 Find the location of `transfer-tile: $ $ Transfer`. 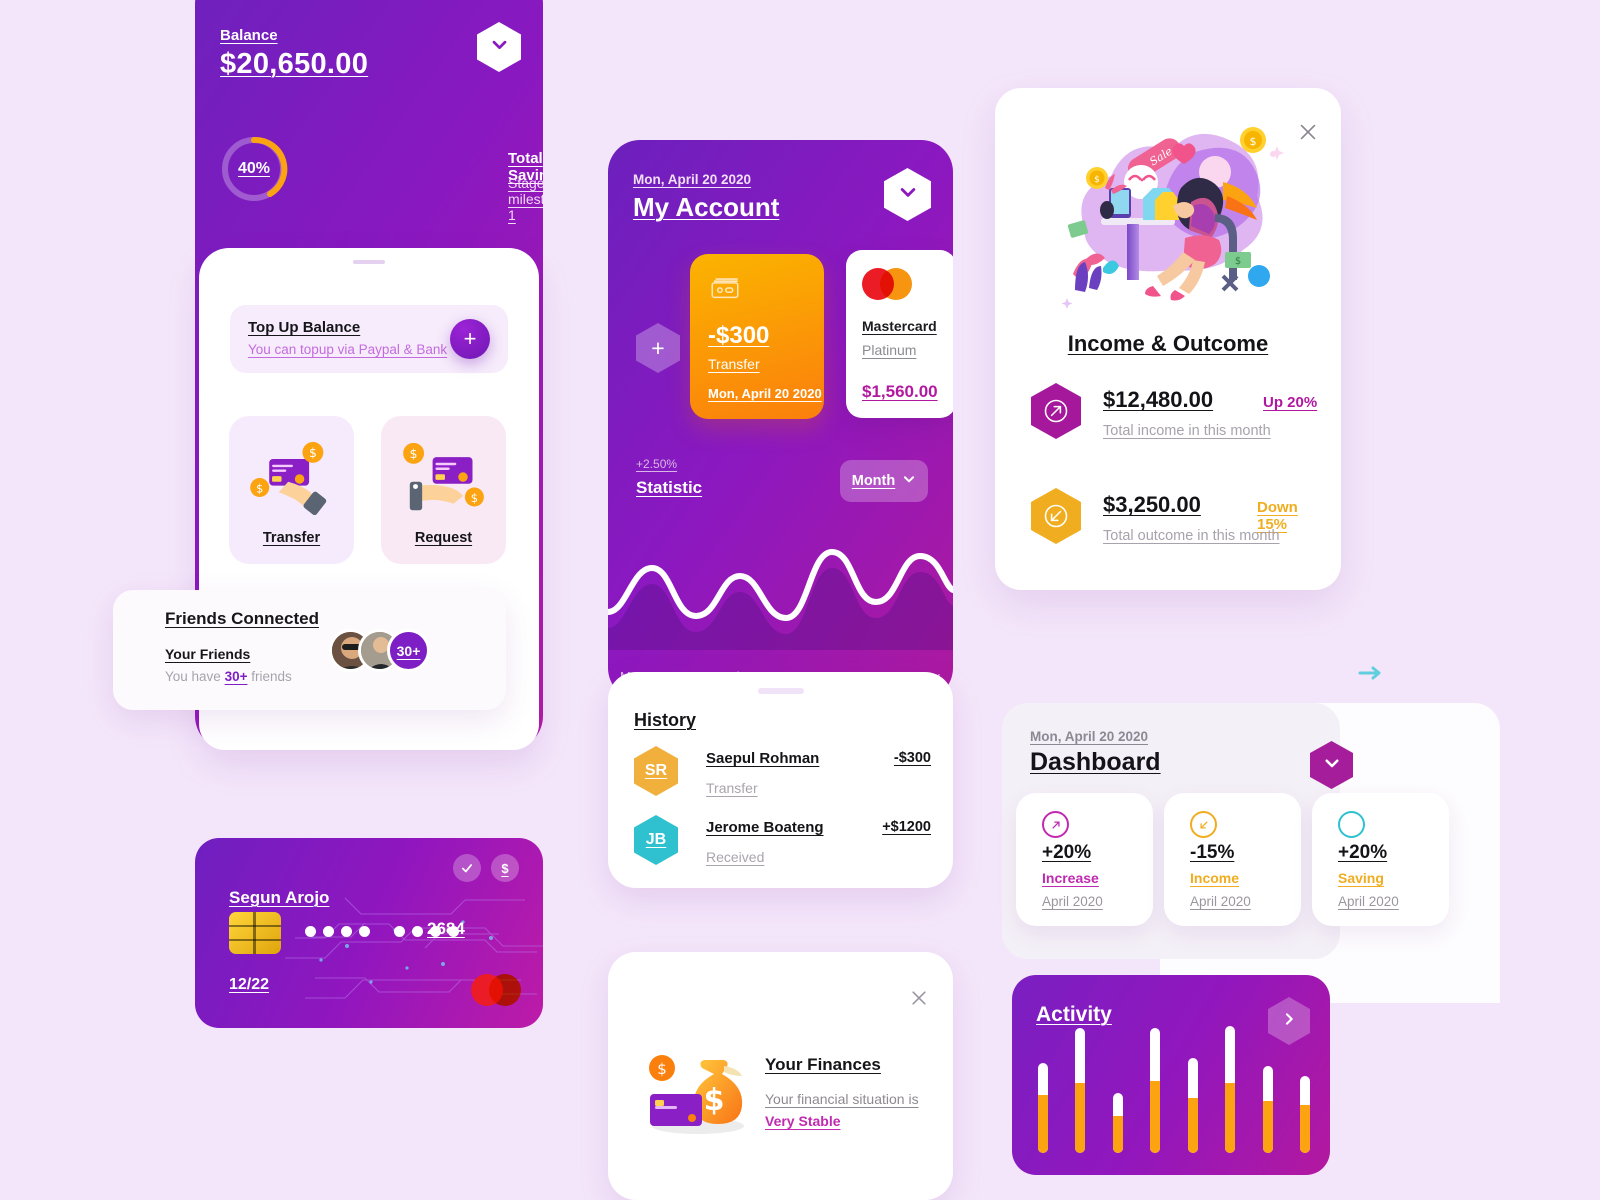

transfer-tile: $ $ Transfer is located at coordinates (291, 490).